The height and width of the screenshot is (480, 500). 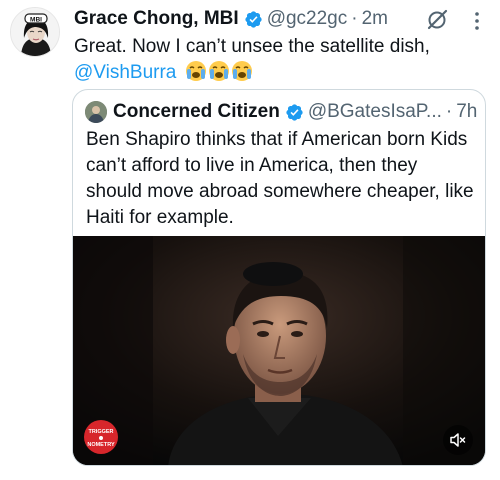 I want to click on quoted-avatar-illustration, so click(x=96, y=112).